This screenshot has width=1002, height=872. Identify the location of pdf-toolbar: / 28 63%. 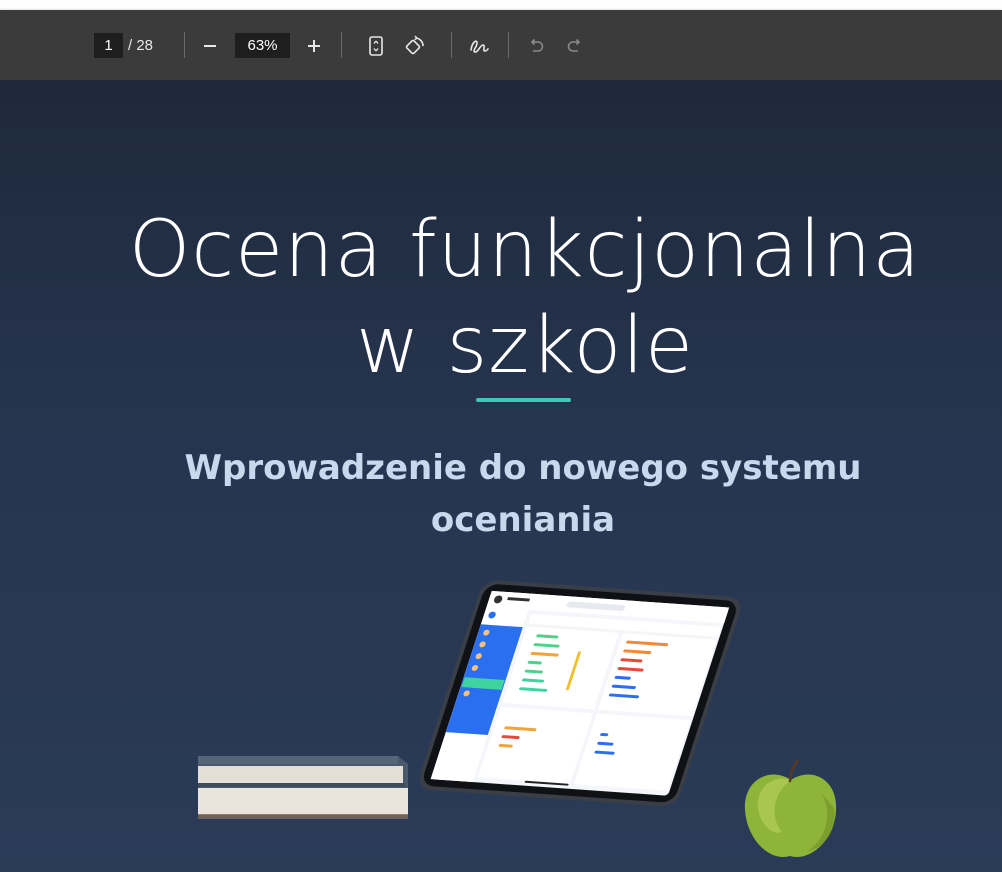
(501, 45).